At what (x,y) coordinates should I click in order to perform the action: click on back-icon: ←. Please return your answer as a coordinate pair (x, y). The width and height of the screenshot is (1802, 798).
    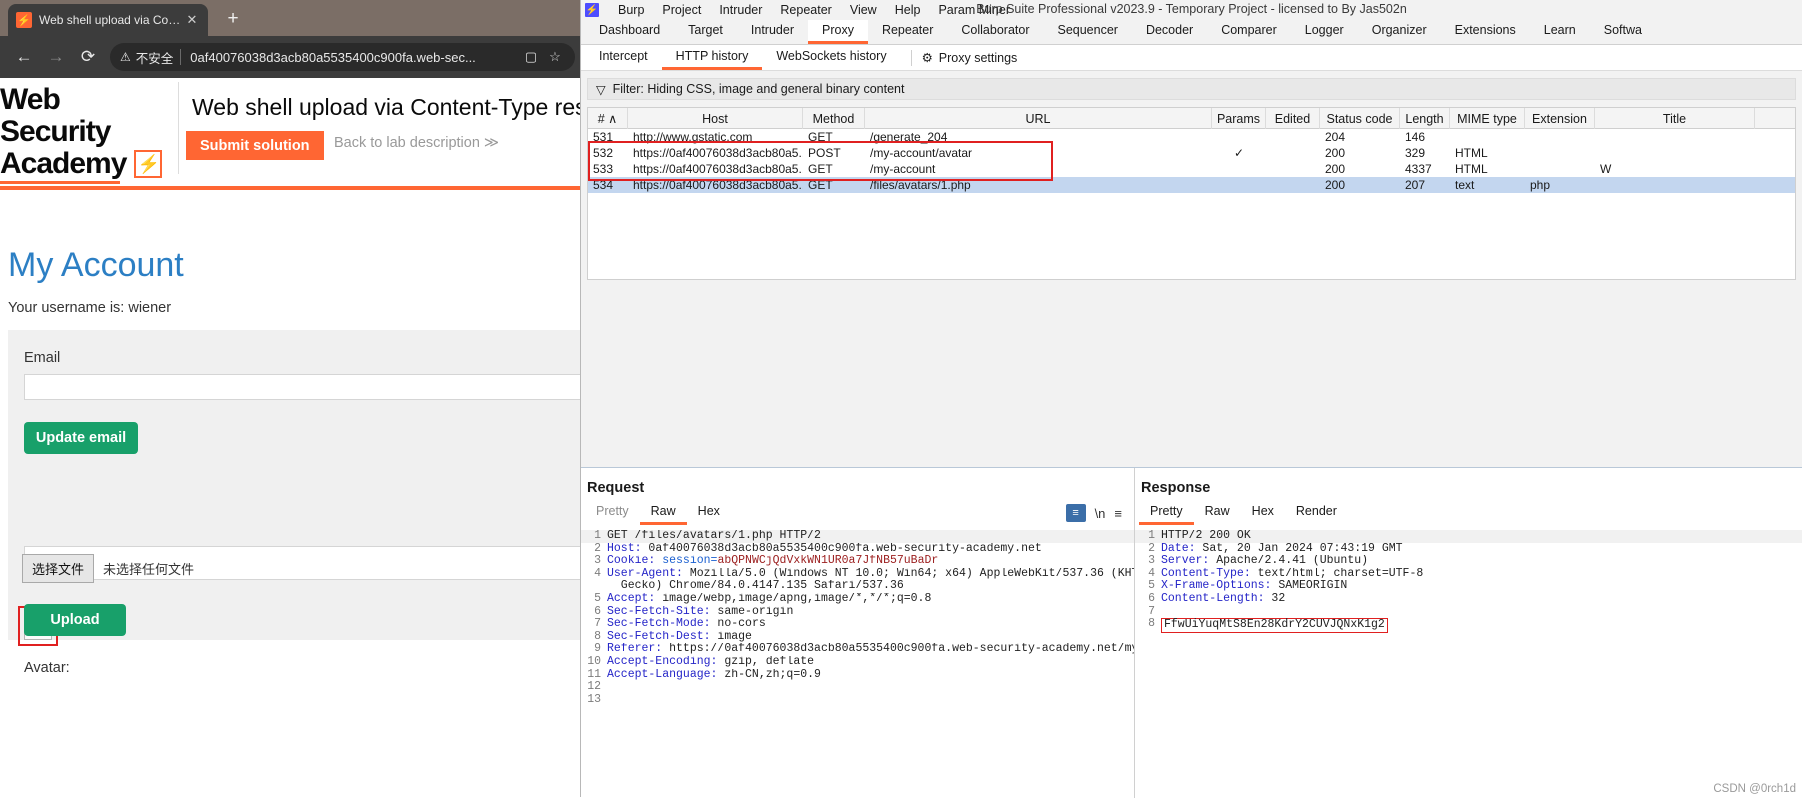
    Looking at the image, I should click on (24, 57).